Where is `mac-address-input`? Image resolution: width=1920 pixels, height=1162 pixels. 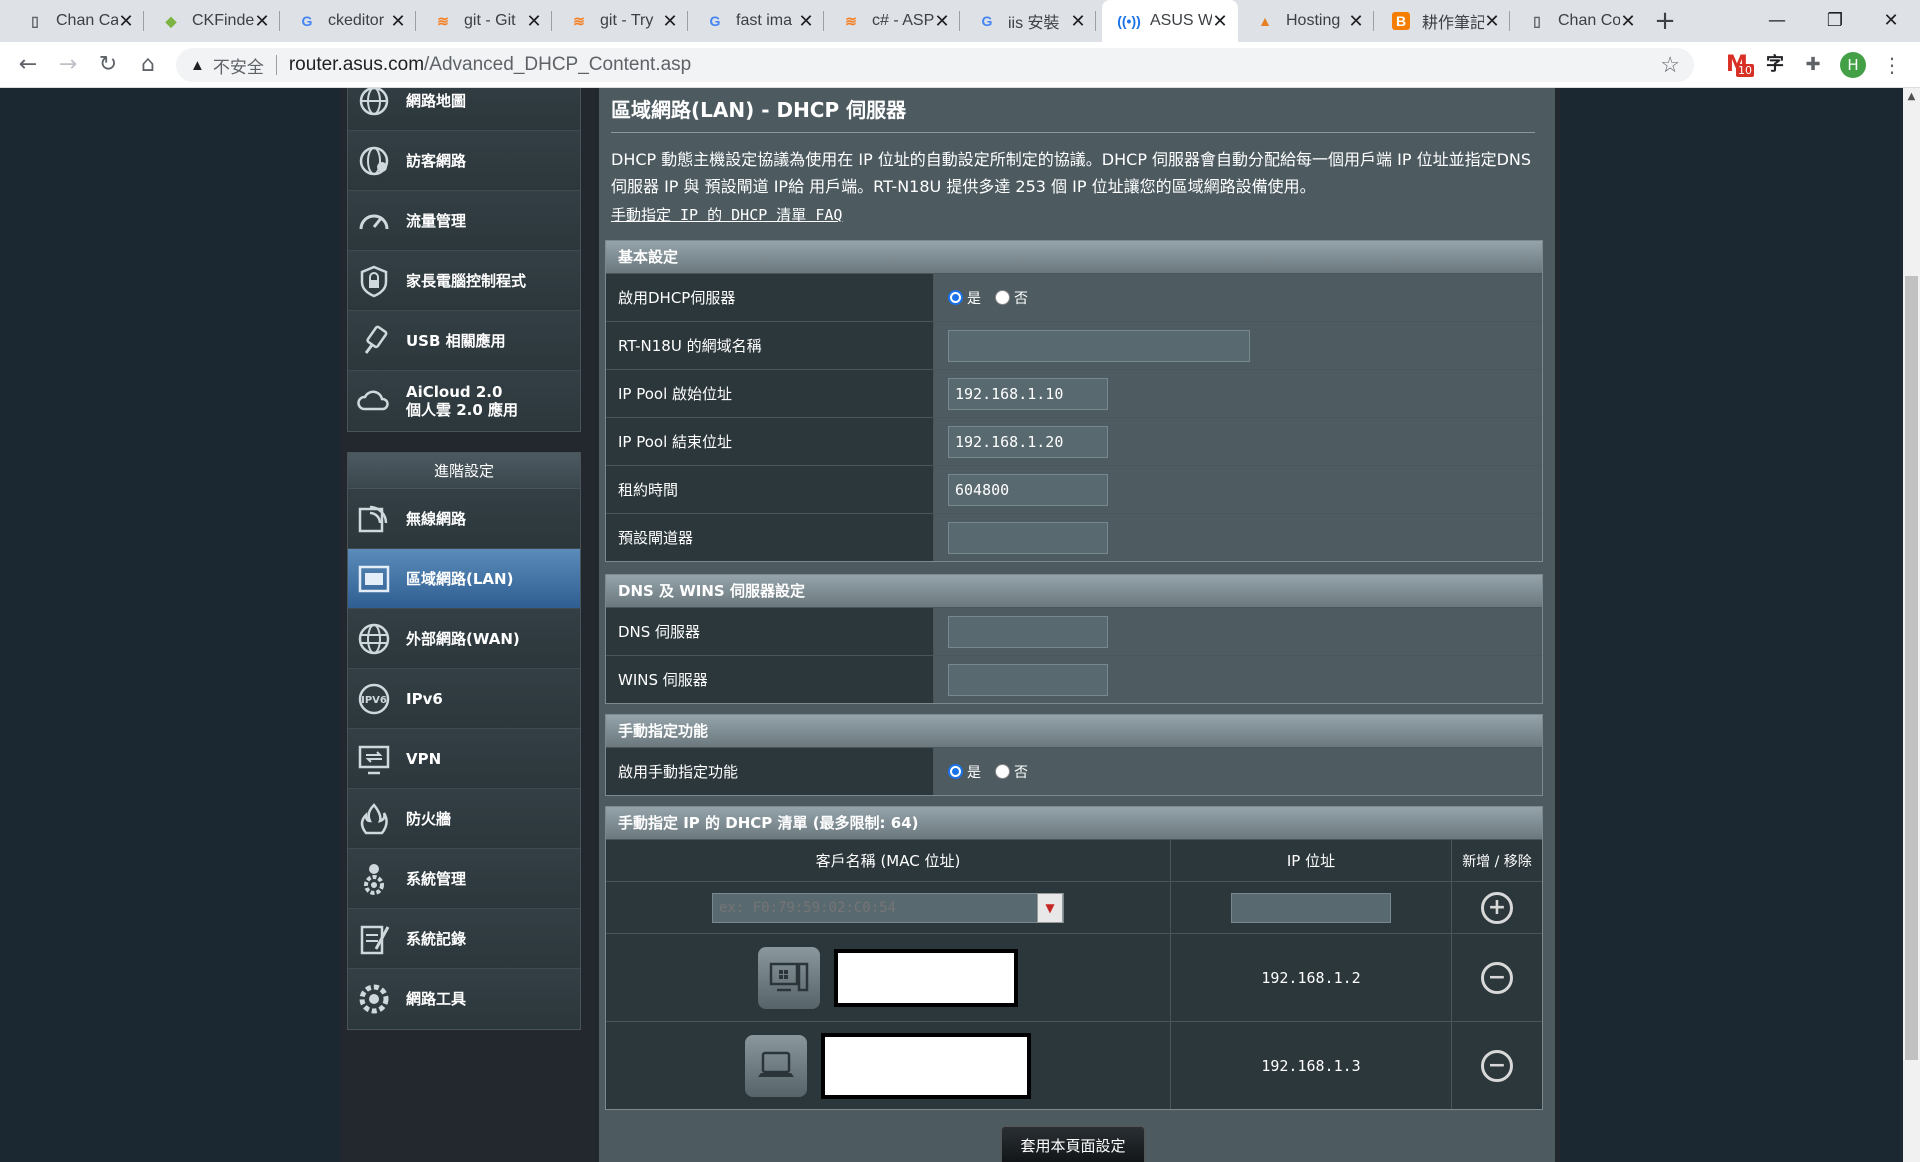 mac-address-input is located at coordinates (874, 907).